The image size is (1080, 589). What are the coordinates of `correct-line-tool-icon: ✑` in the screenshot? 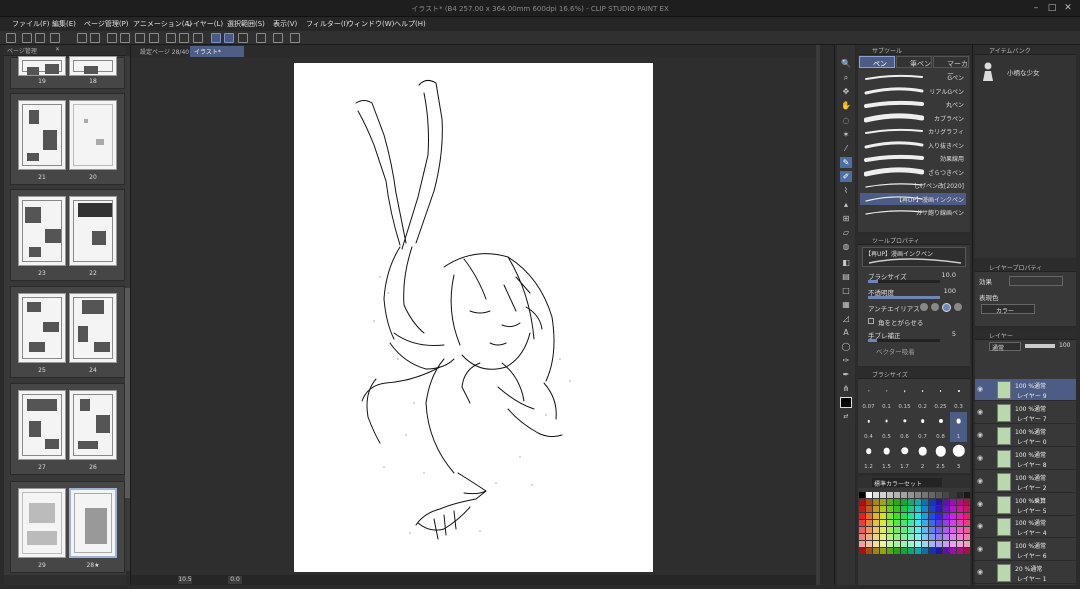 It's located at (846, 360).